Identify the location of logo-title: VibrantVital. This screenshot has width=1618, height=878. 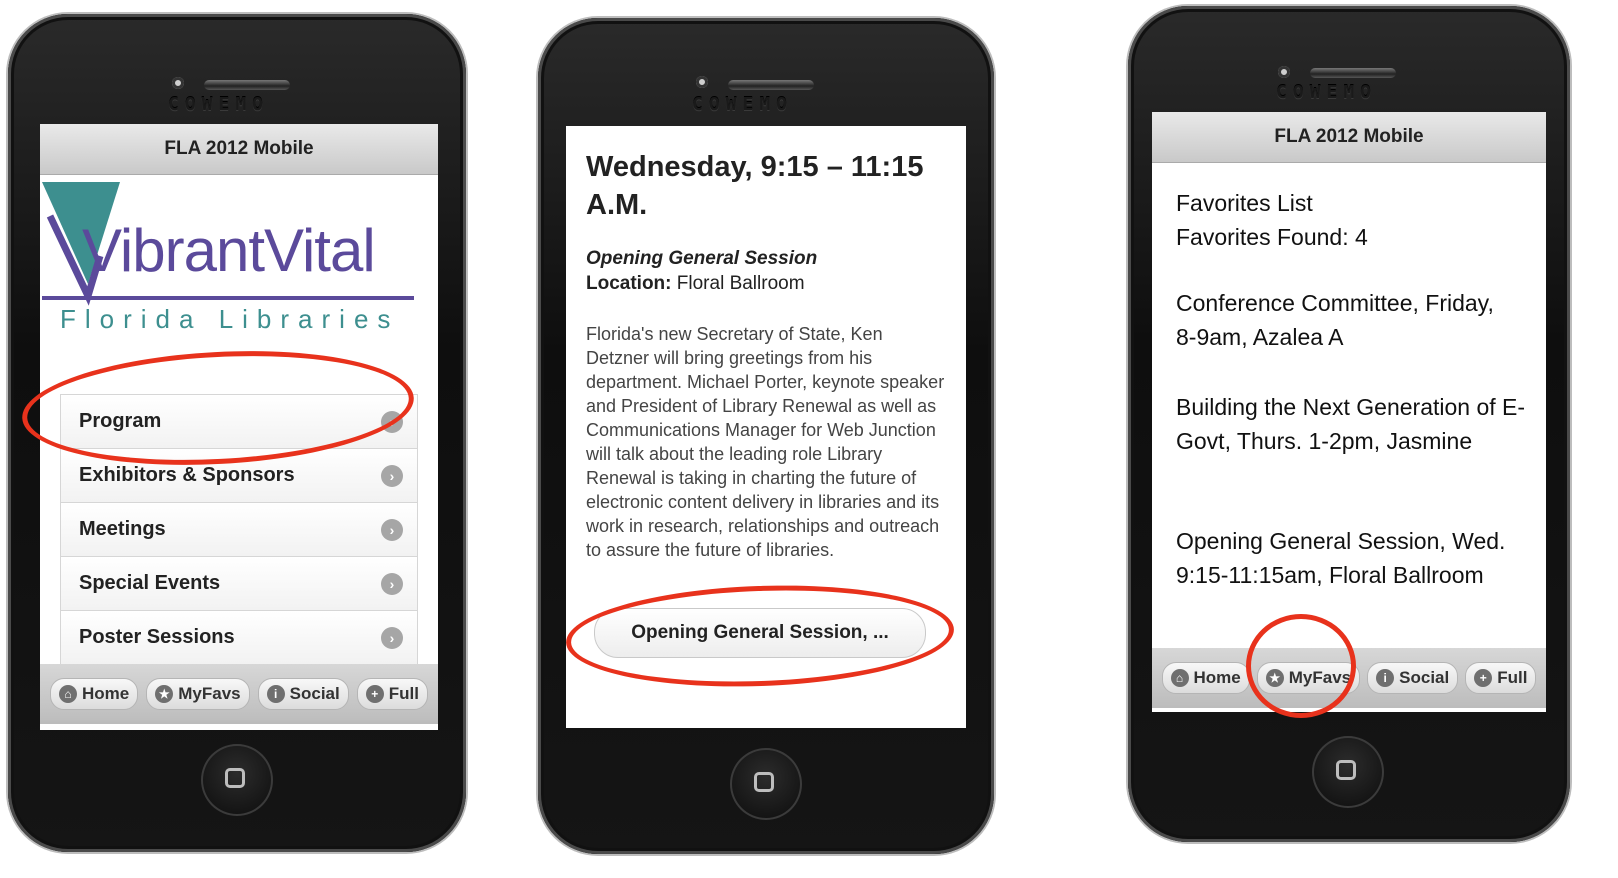
(229, 250).